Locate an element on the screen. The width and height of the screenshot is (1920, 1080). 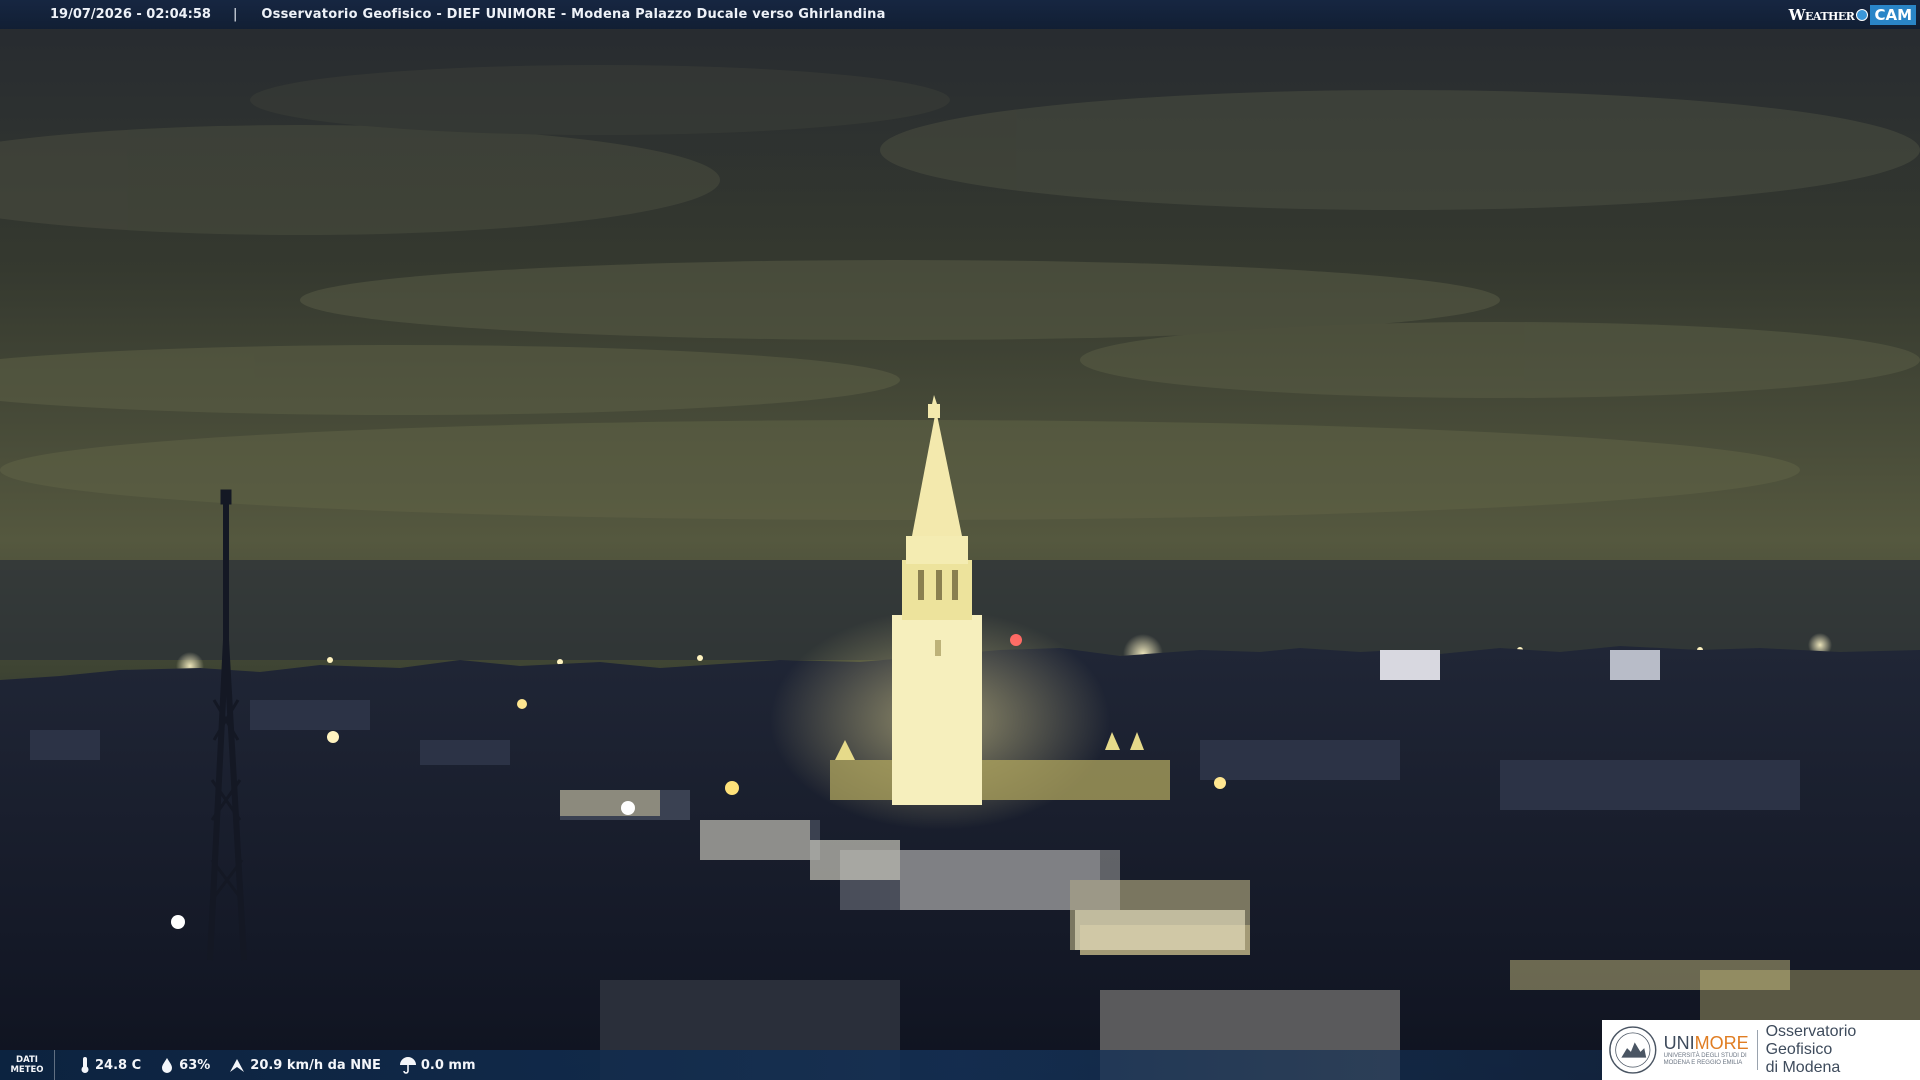
wind-reading: 20.9 km/h da NNE is located at coordinates (304, 1065).